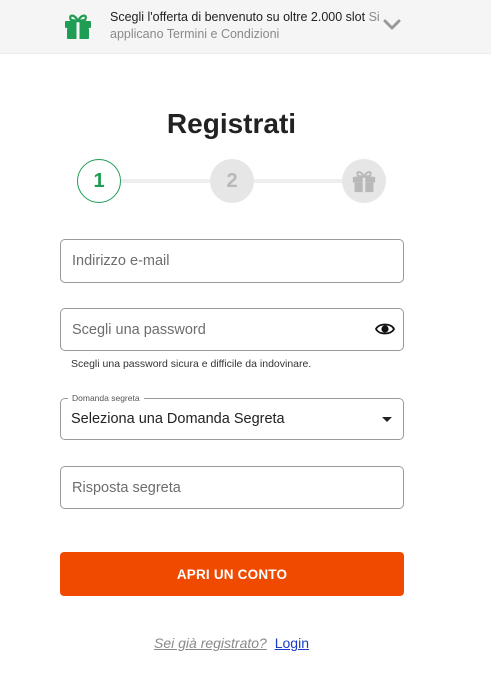 The height and width of the screenshot is (692, 491). What do you see at coordinates (232, 329) in the screenshot?
I see `password-field: Scegli una password` at bounding box center [232, 329].